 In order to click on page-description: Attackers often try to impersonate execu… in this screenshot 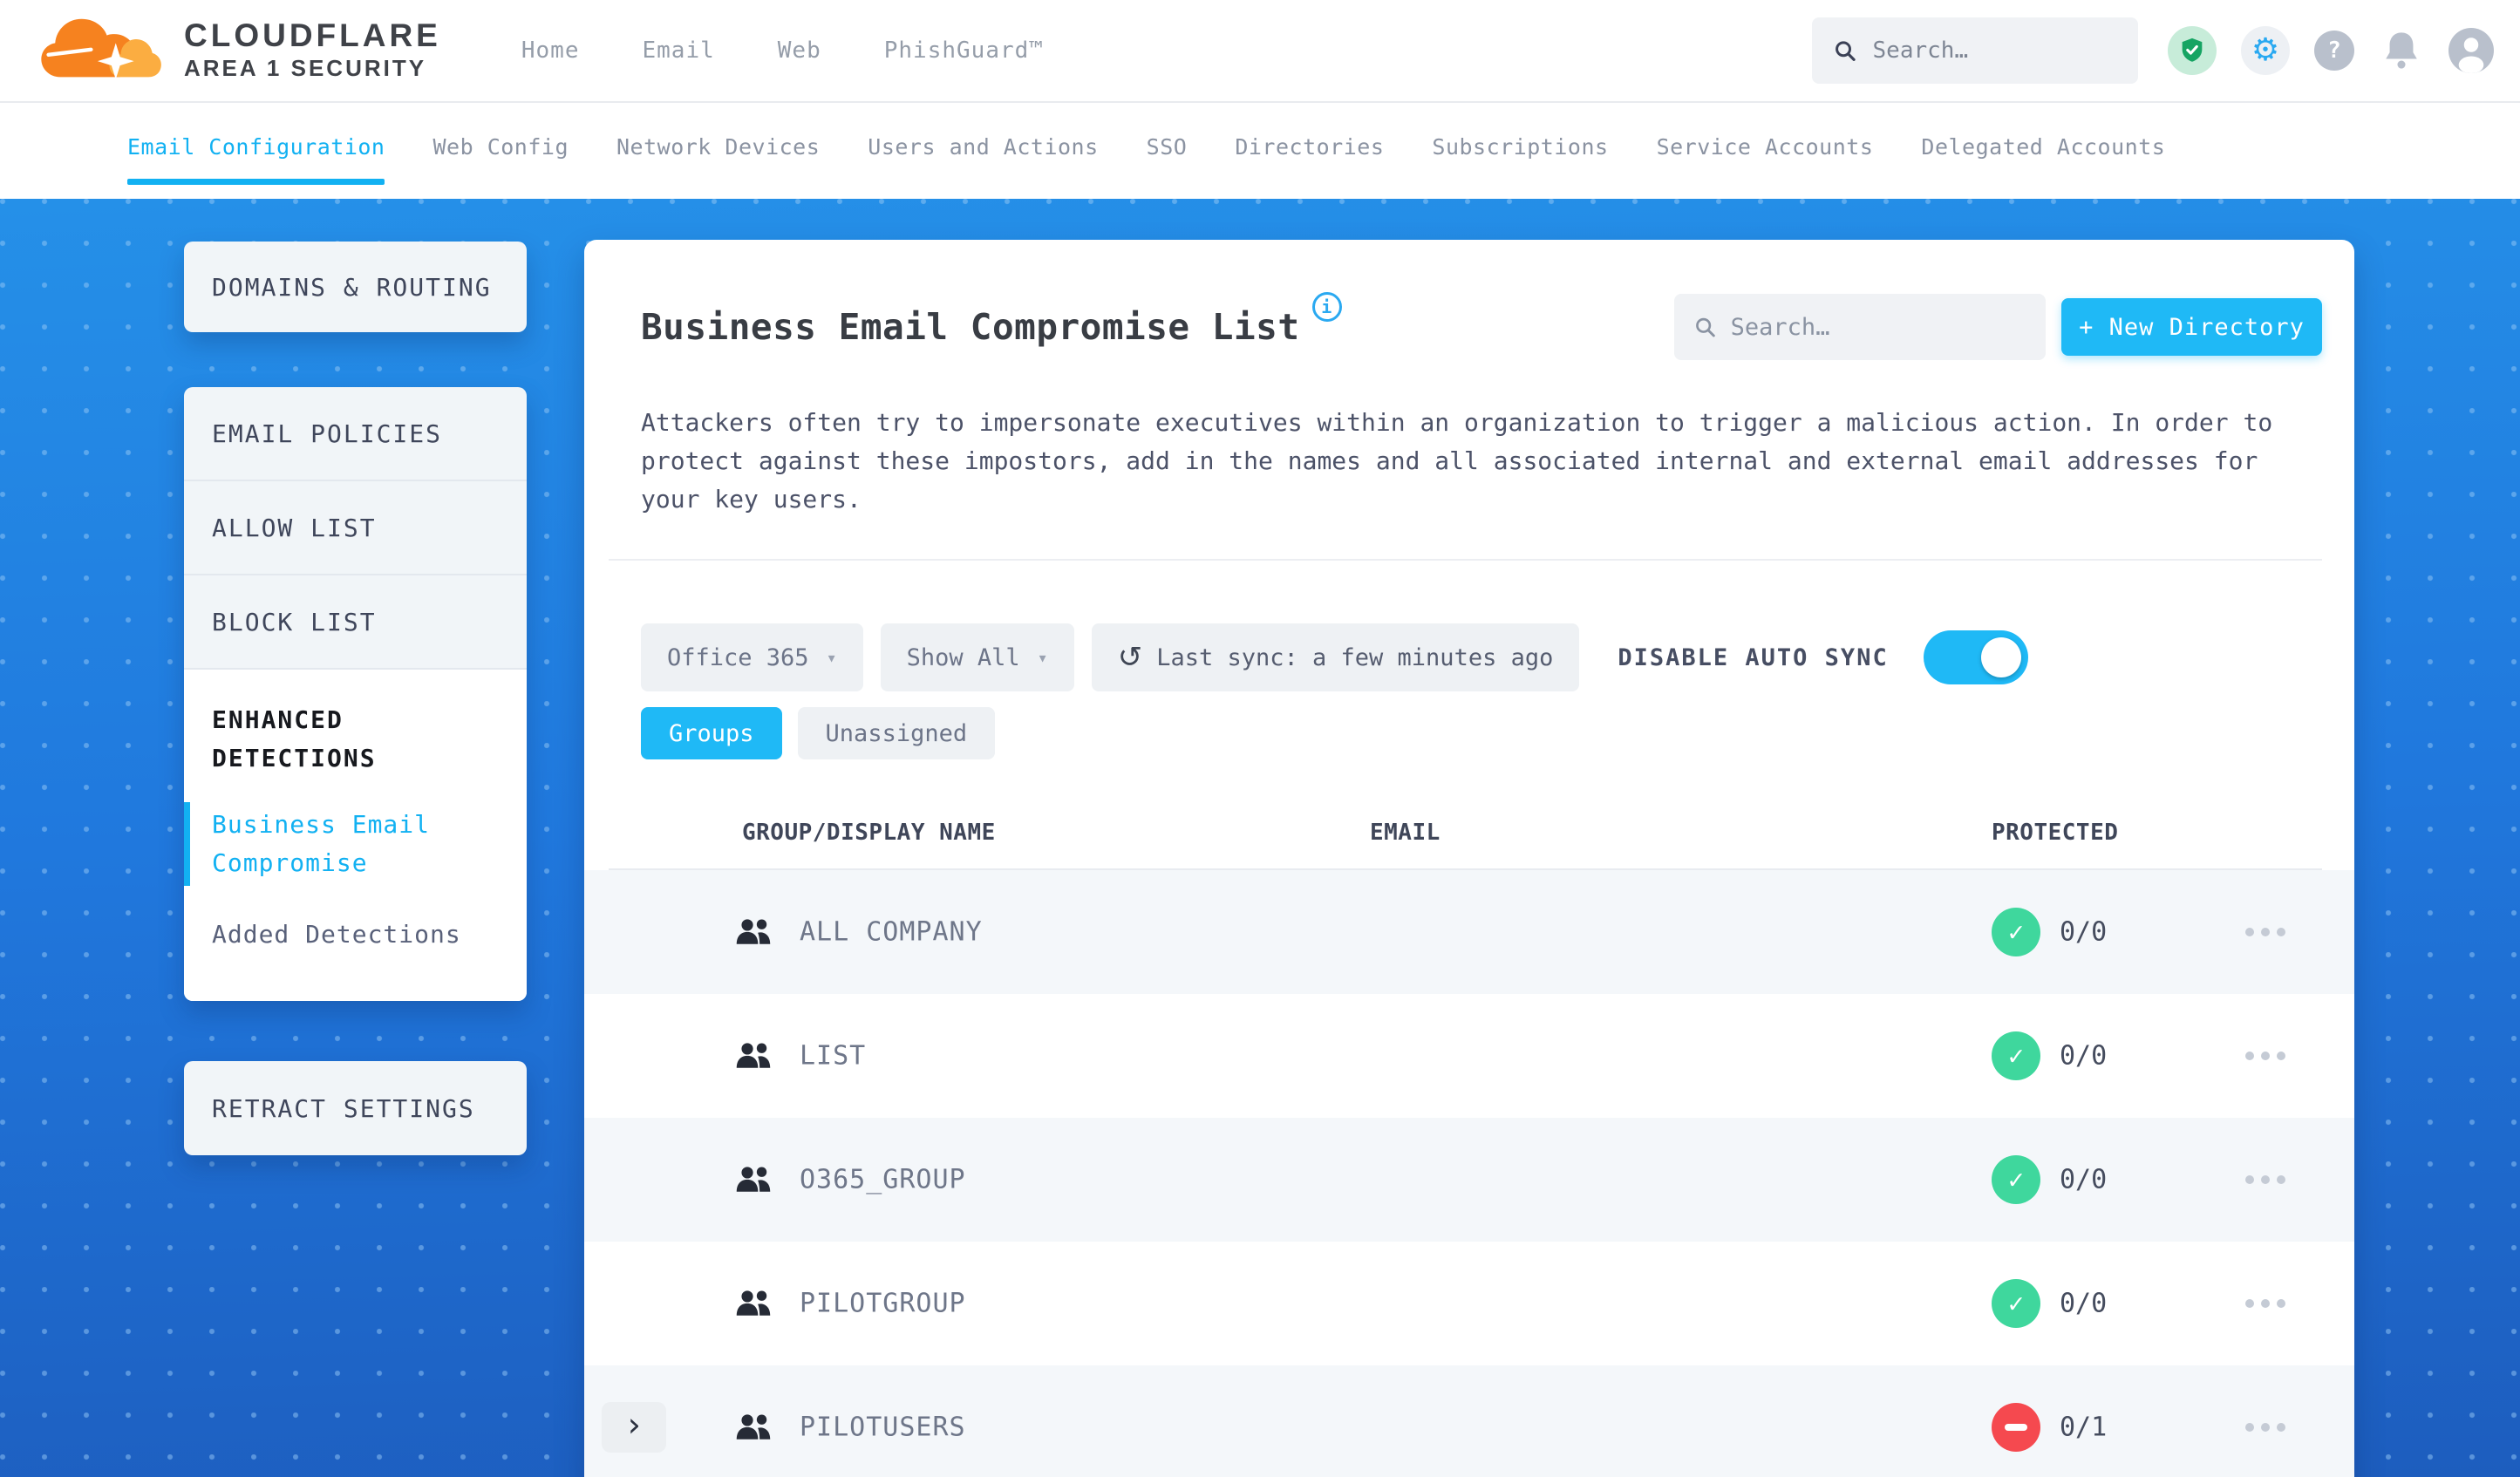, I will do `click(1457, 461)`.